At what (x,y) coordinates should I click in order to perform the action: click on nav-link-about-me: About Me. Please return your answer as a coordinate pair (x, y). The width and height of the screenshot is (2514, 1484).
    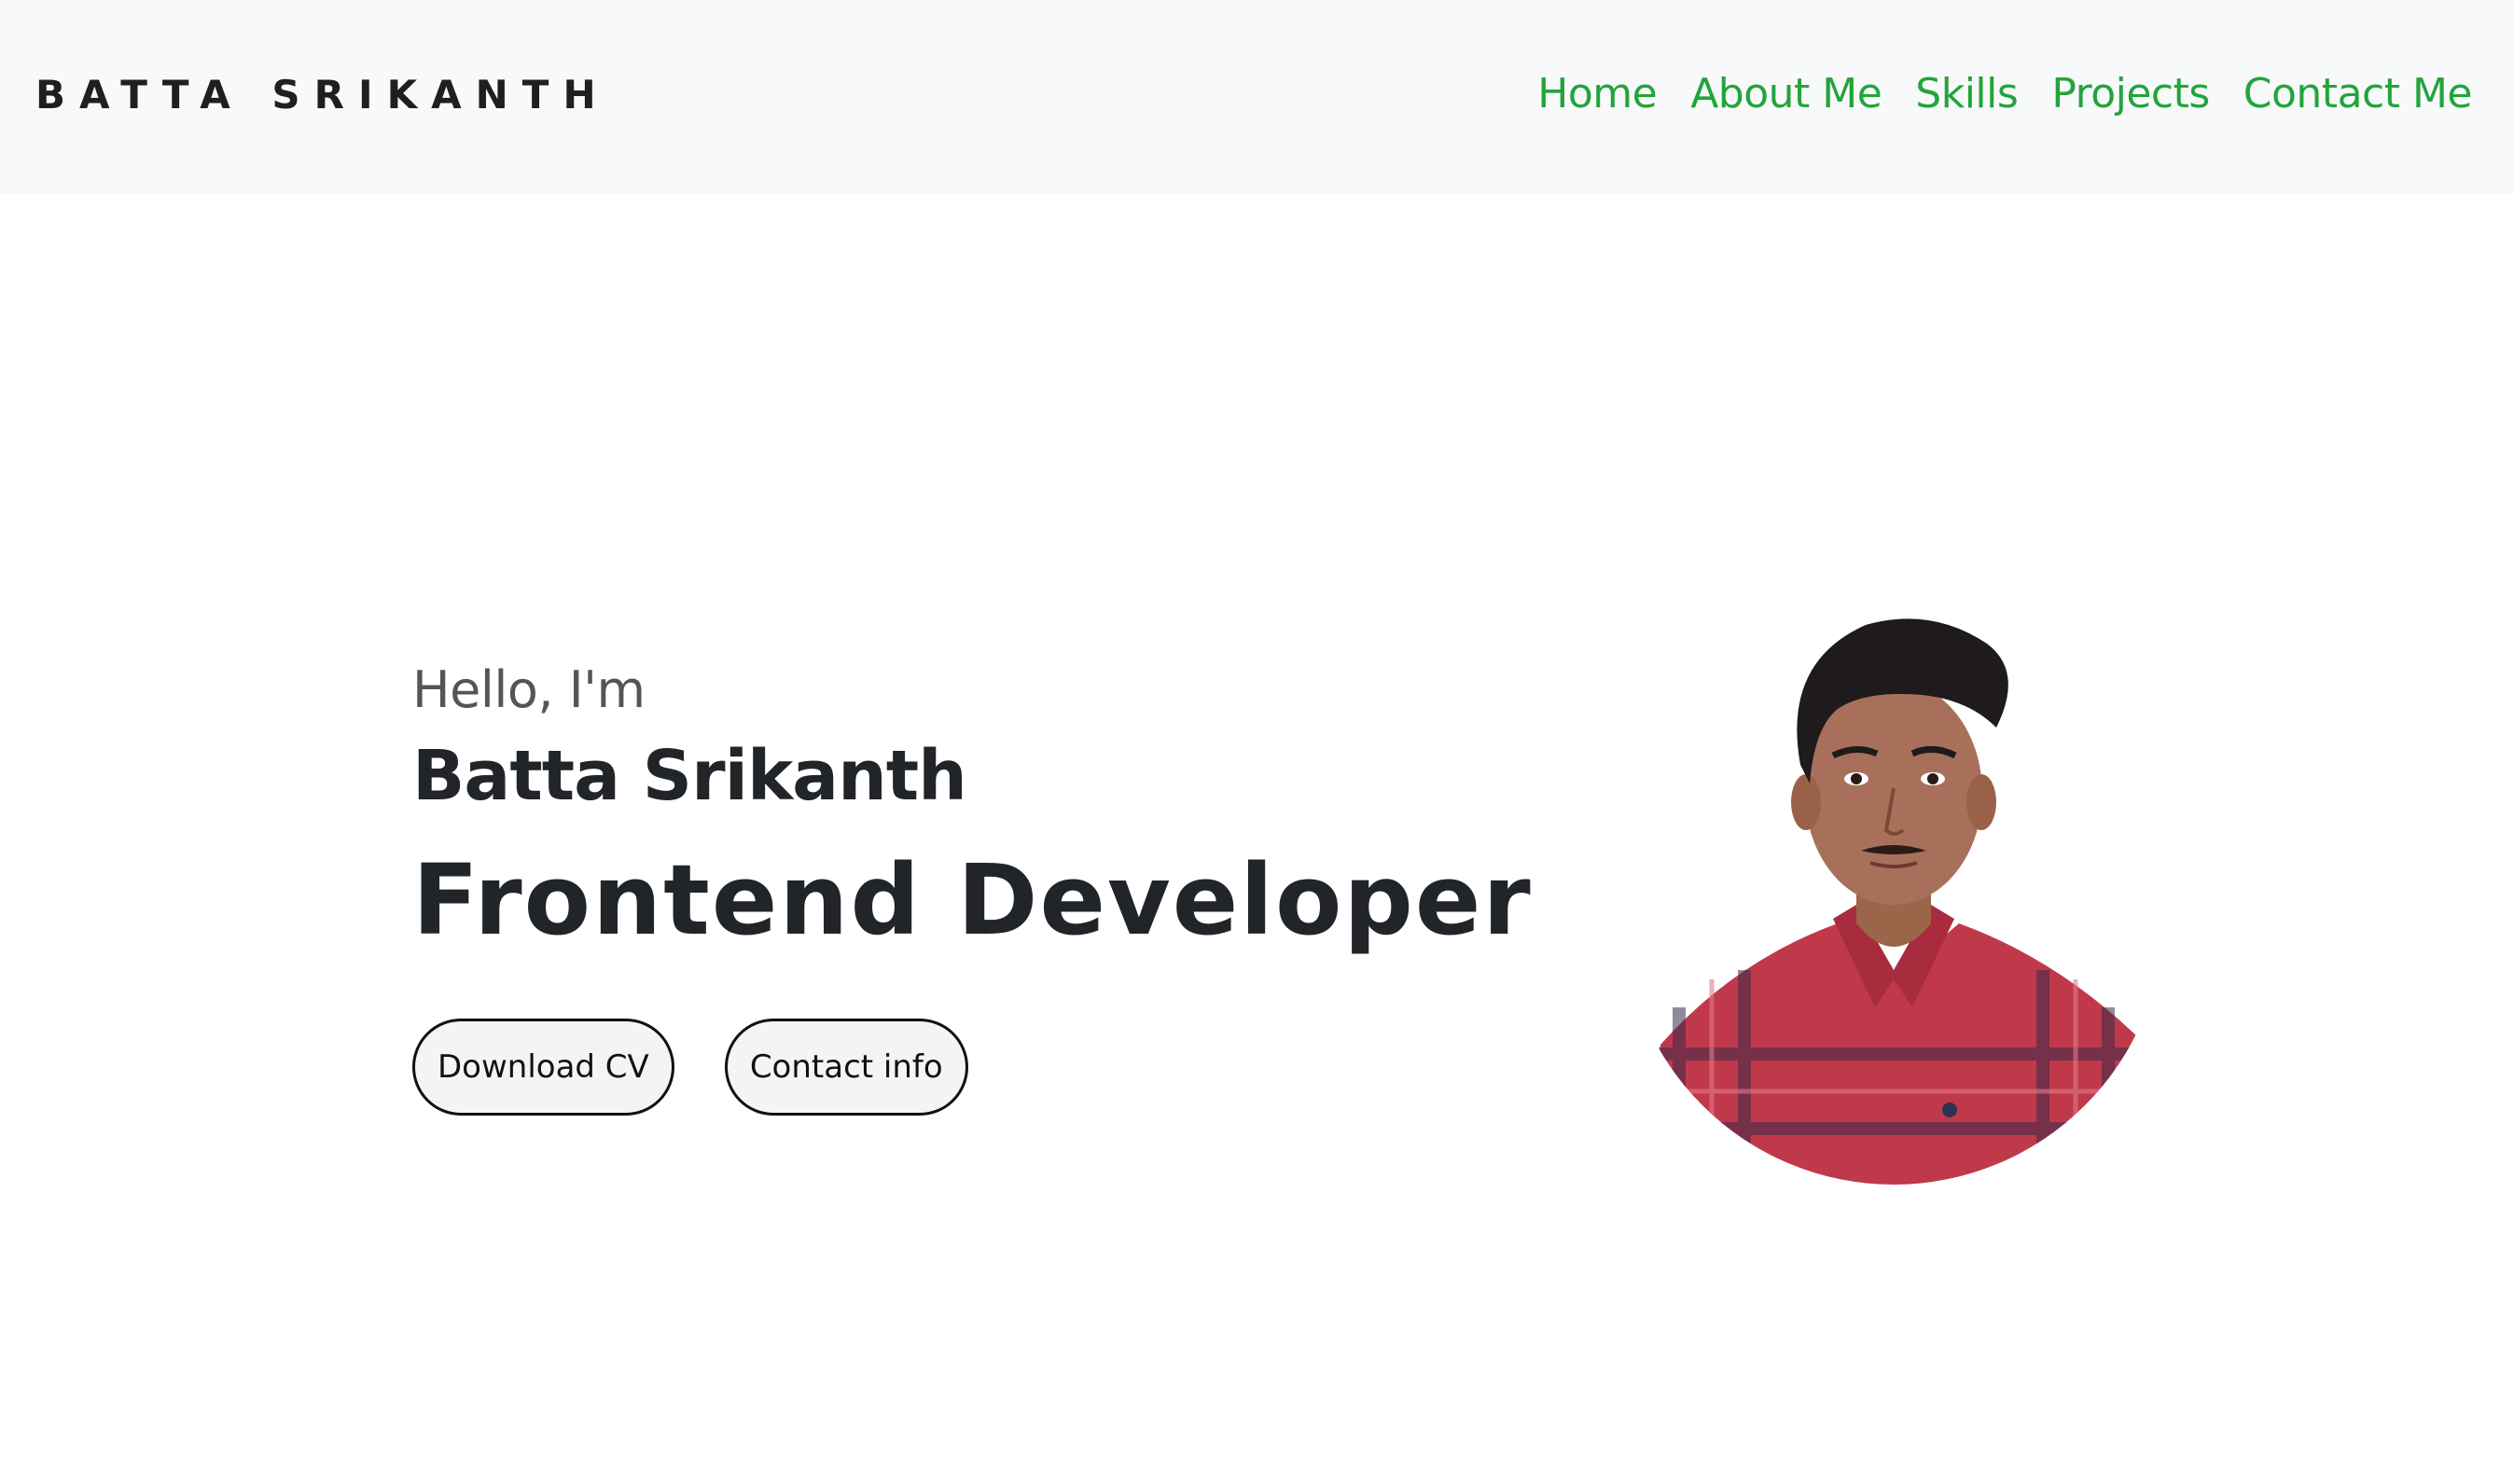
    Looking at the image, I should click on (1786, 94).